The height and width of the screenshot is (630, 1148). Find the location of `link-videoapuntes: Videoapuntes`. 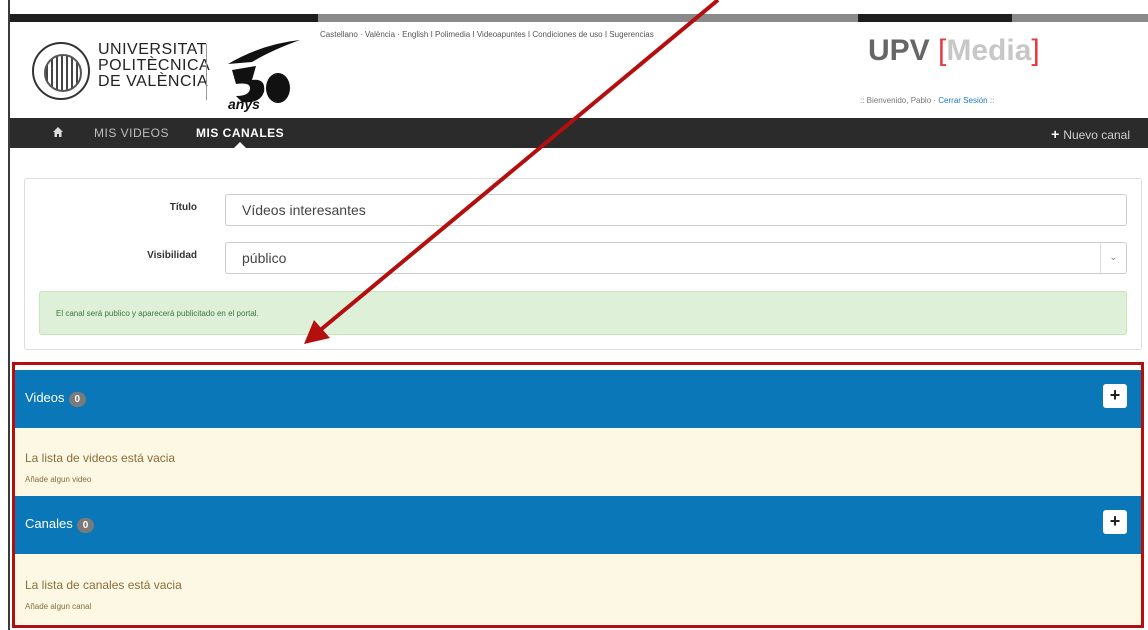

link-videoapuntes: Videoapuntes is located at coordinates (501, 34).